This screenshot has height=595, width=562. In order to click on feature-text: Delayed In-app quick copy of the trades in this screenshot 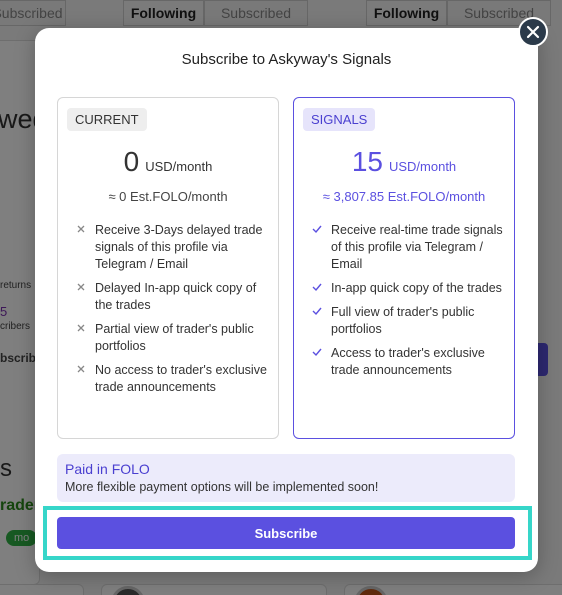, I will do `click(176, 296)`.